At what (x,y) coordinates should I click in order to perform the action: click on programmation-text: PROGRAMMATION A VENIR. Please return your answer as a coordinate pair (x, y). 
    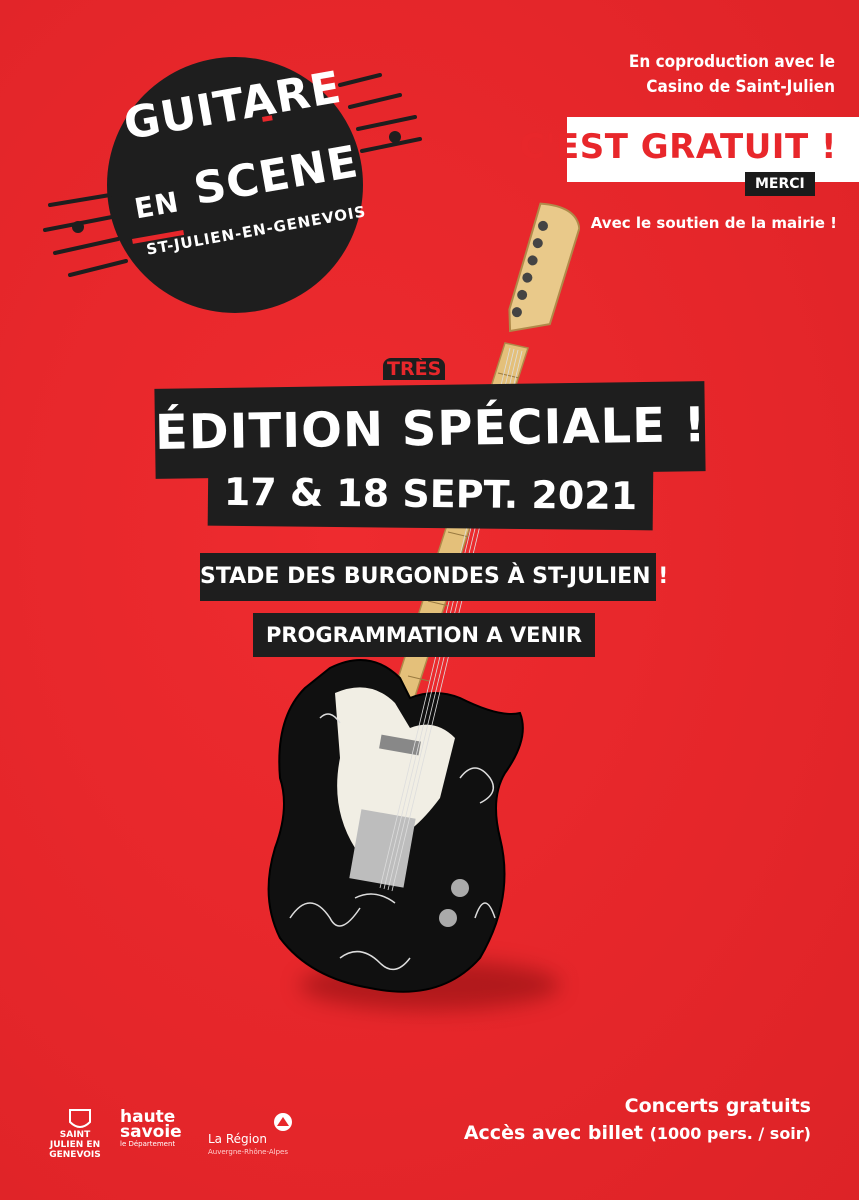
    Looking at the image, I should click on (424, 635).